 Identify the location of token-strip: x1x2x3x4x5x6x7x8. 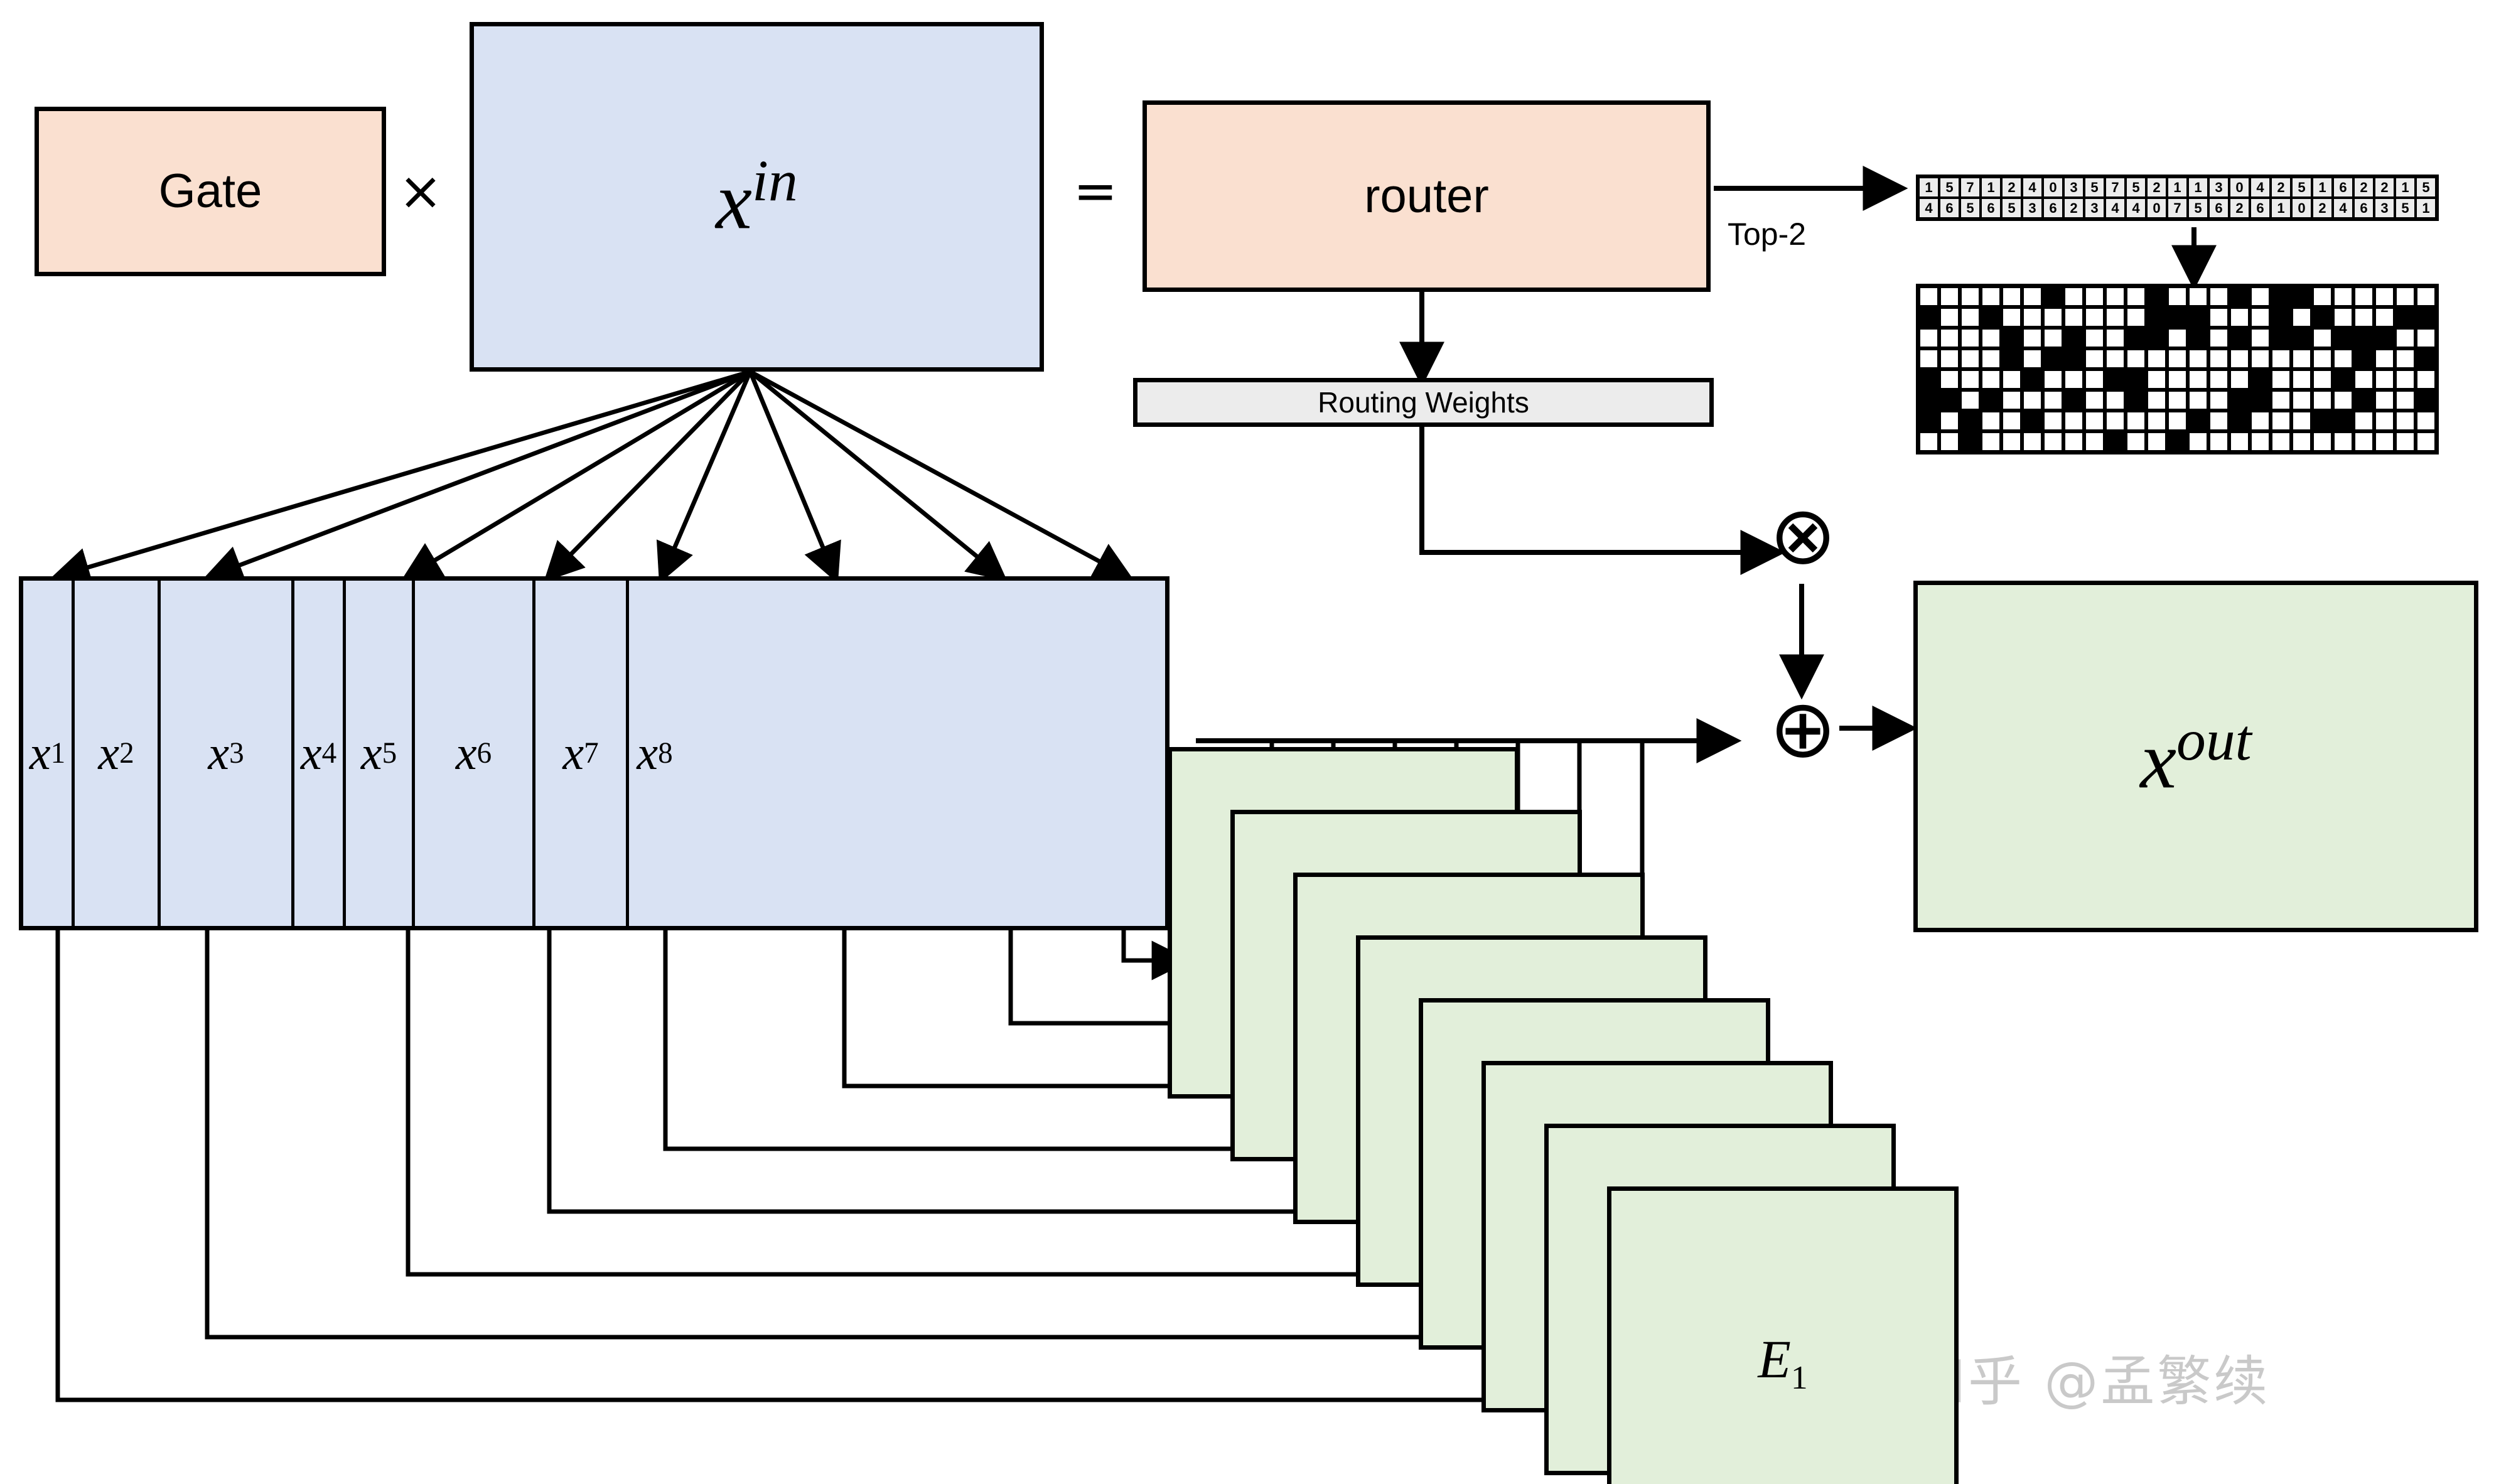
(594, 753).